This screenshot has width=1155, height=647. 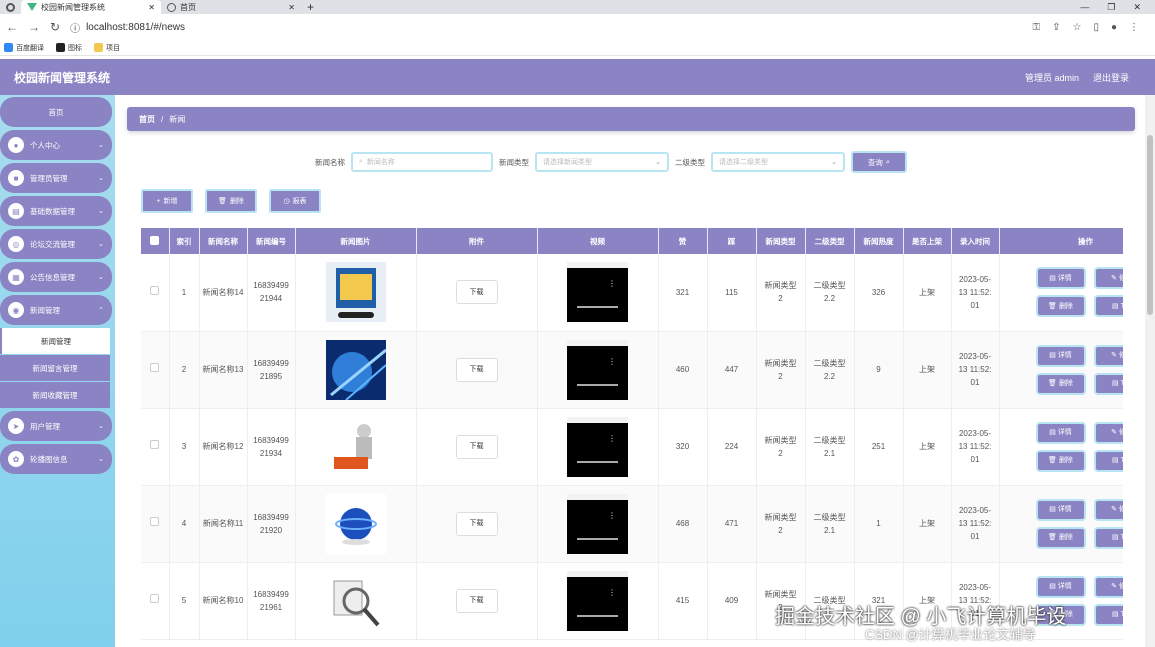 I want to click on cell-news-name: 新闻名称14, so click(x=223, y=293).